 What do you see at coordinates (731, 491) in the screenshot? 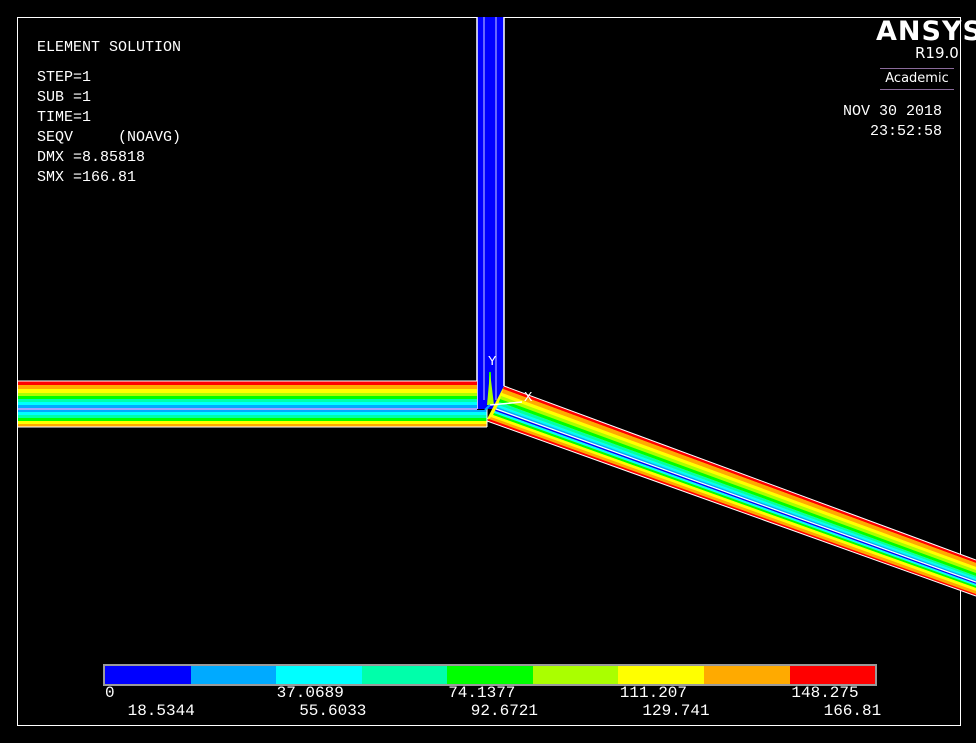
I see `inclined-member` at bounding box center [731, 491].